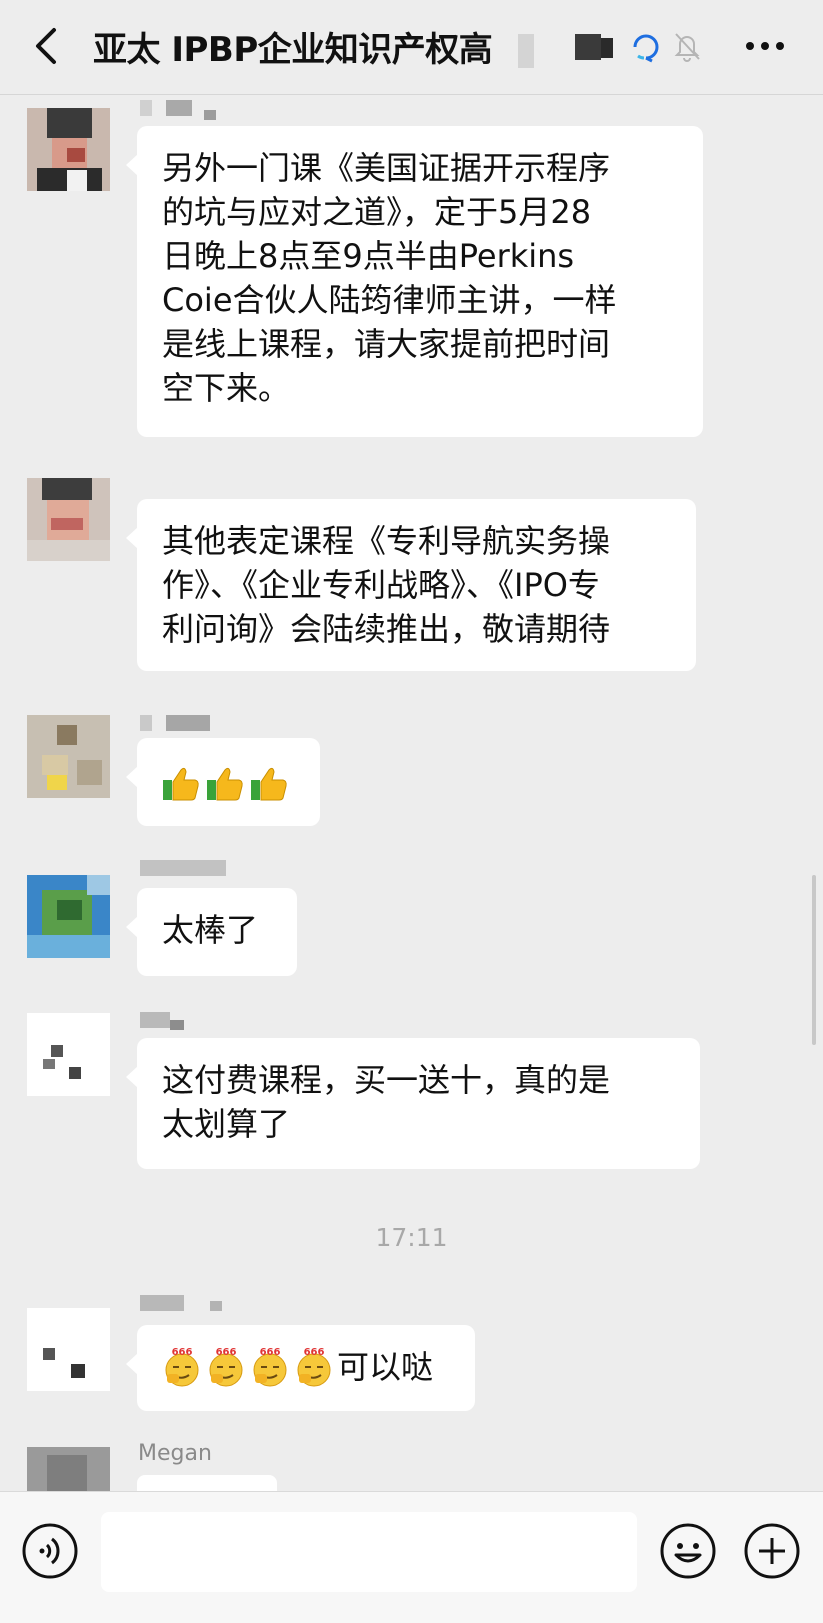 Image resolution: width=823 pixels, height=1623 pixels. I want to click on chat-header: 亚太 IPBP企业知识产权高, so click(411, 47).